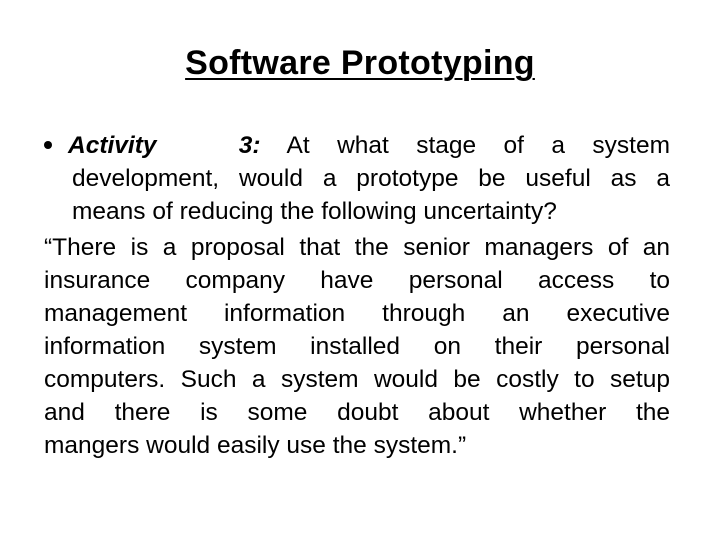 The image size is (720, 540). Describe the element at coordinates (360, 63) in the screenshot. I see `slide-title: Software Prototyping` at that location.